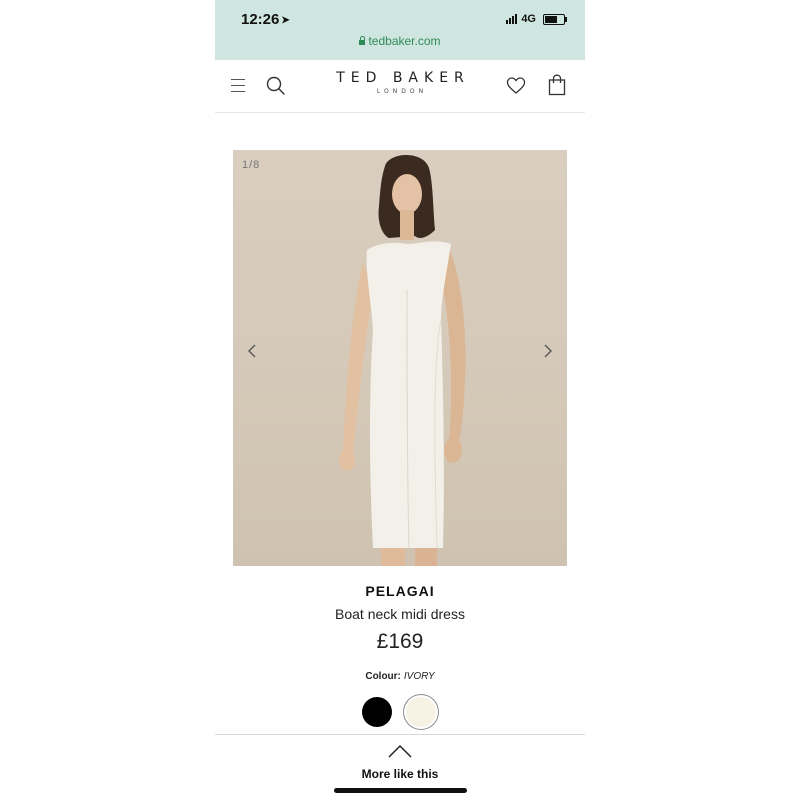 This screenshot has width=800, height=800. What do you see at coordinates (400, 30) in the screenshot?
I see `browser-top-bar: 12:26 ➤ 4G tedbaker.com` at bounding box center [400, 30].